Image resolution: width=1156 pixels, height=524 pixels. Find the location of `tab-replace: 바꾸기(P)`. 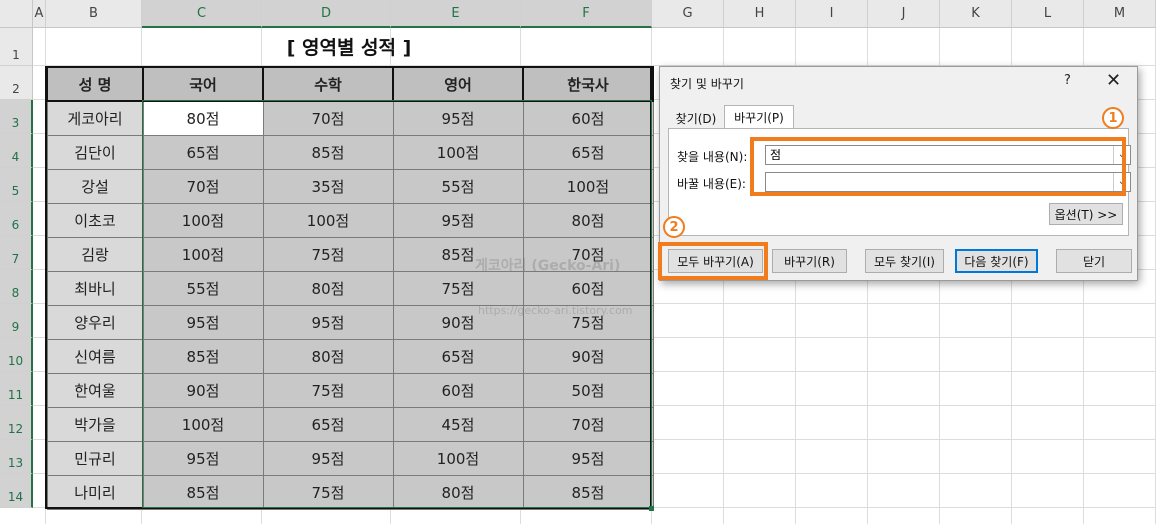

tab-replace: 바꾸기(P) is located at coordinates (759, 117).